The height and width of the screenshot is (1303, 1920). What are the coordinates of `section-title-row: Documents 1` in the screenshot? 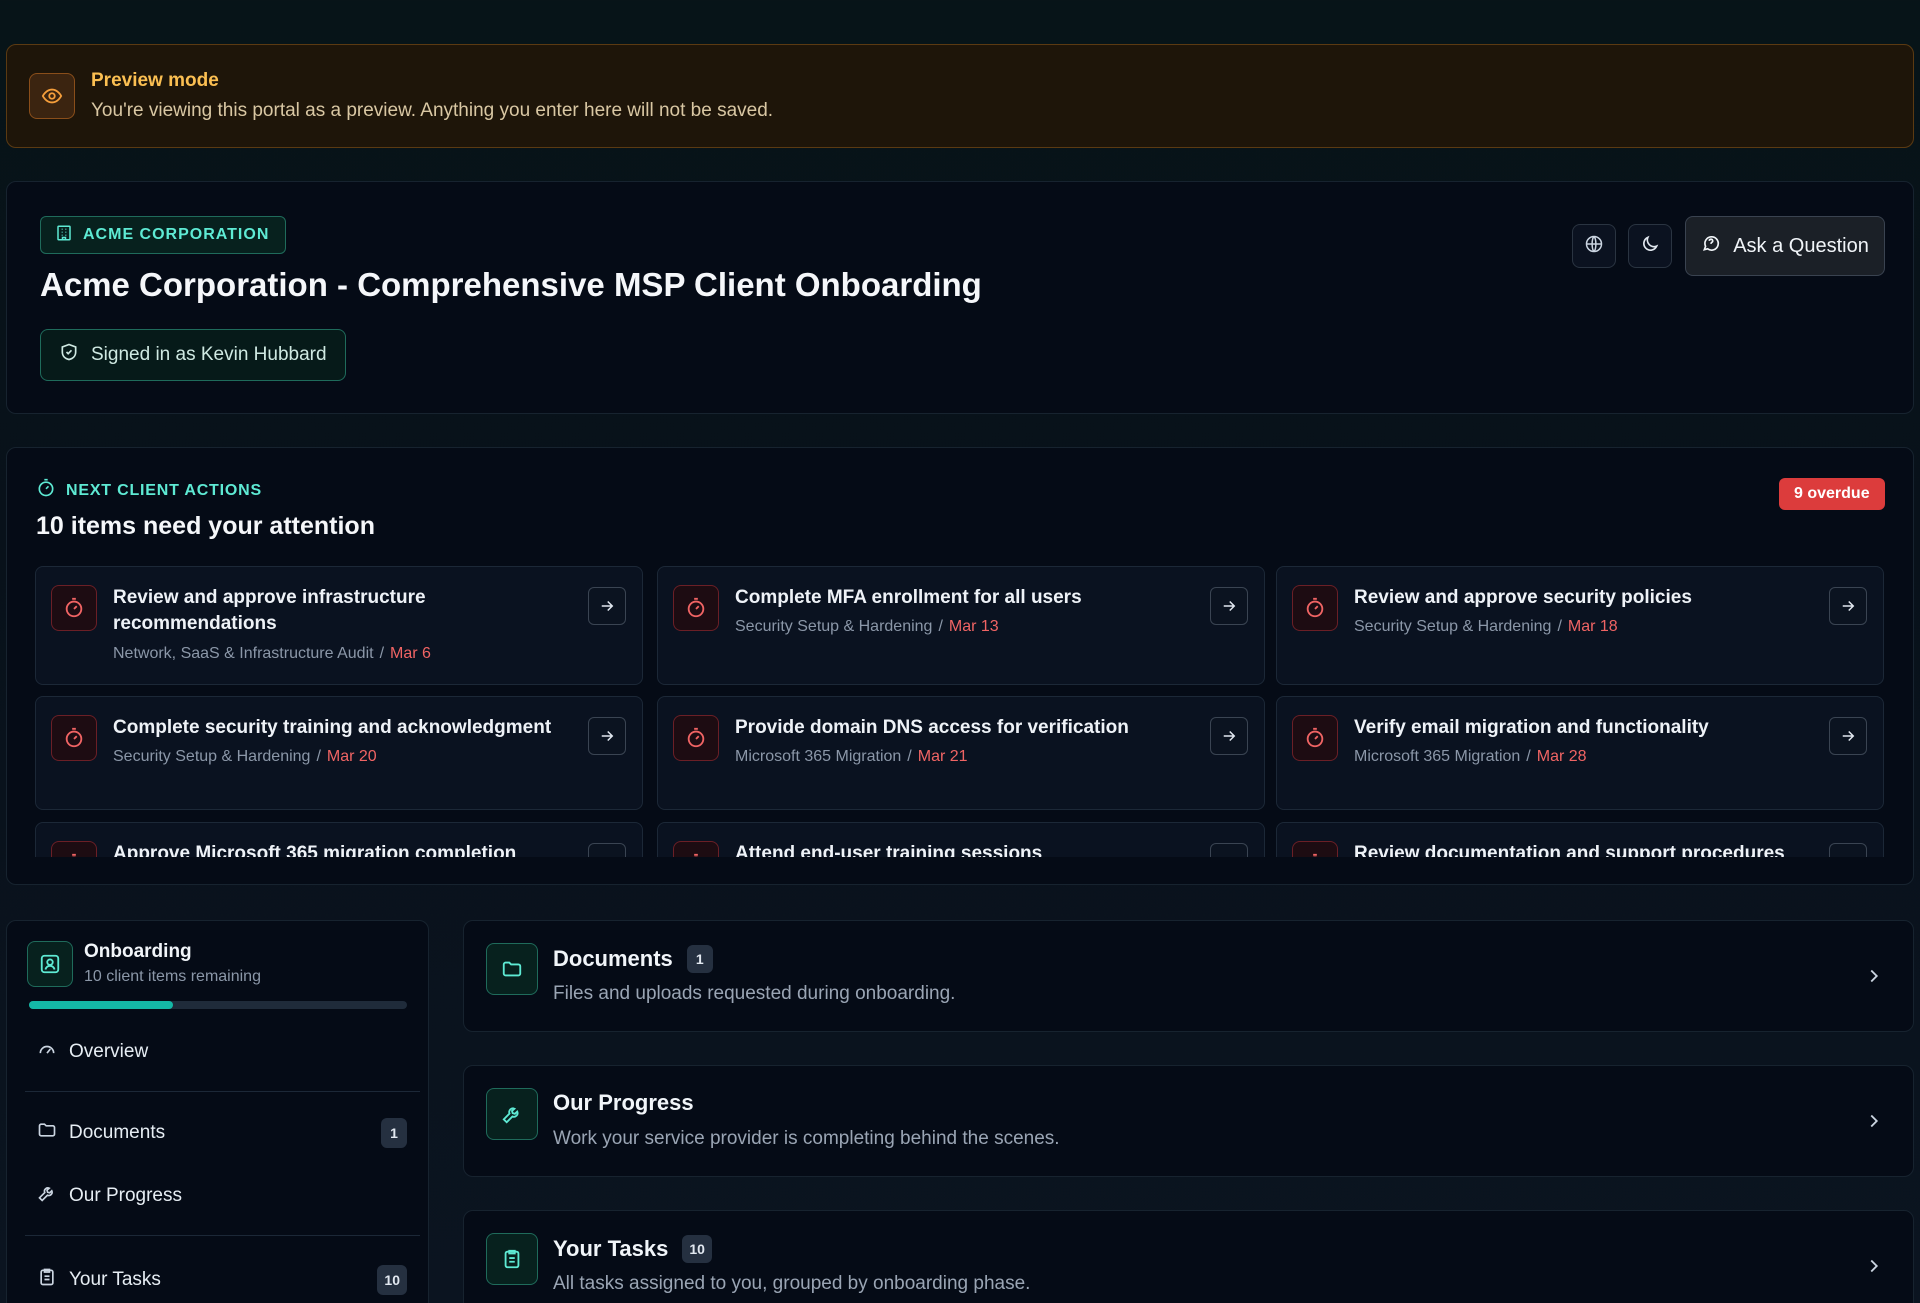 It's located at (633, 959).